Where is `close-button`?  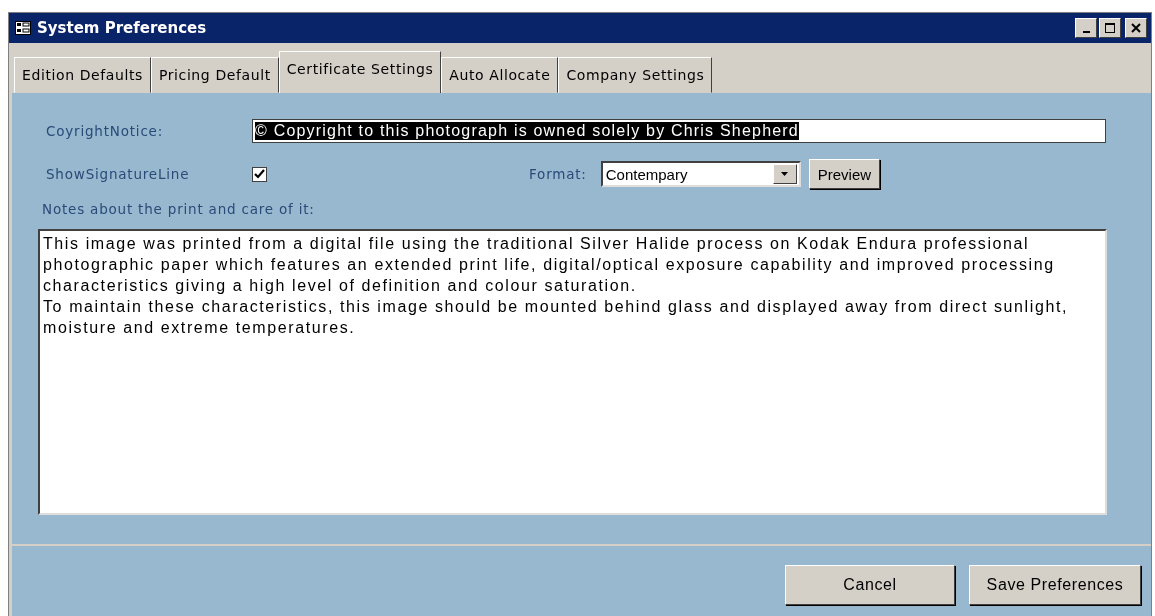 close-button is located at coordinates (1136, 28).